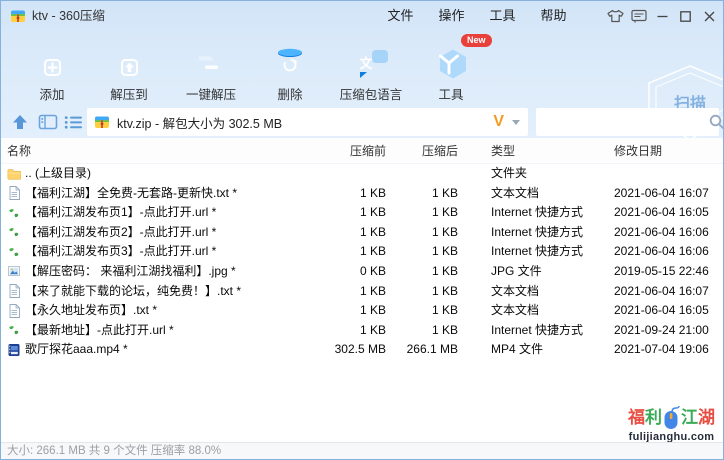 The image size is (724, 460). I want to click on watermark-char: 福, so click(636, 417).